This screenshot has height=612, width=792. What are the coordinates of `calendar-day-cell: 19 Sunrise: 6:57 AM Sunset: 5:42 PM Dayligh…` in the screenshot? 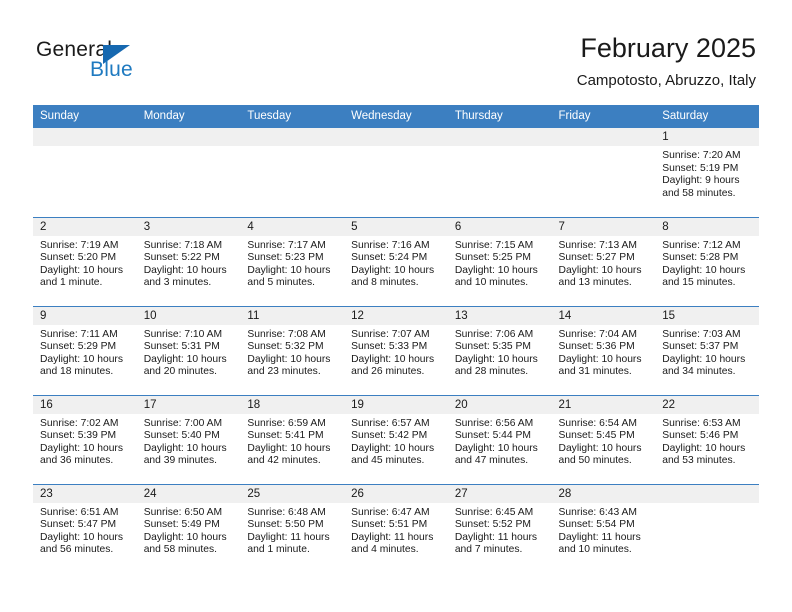 It's located at (396, 439).